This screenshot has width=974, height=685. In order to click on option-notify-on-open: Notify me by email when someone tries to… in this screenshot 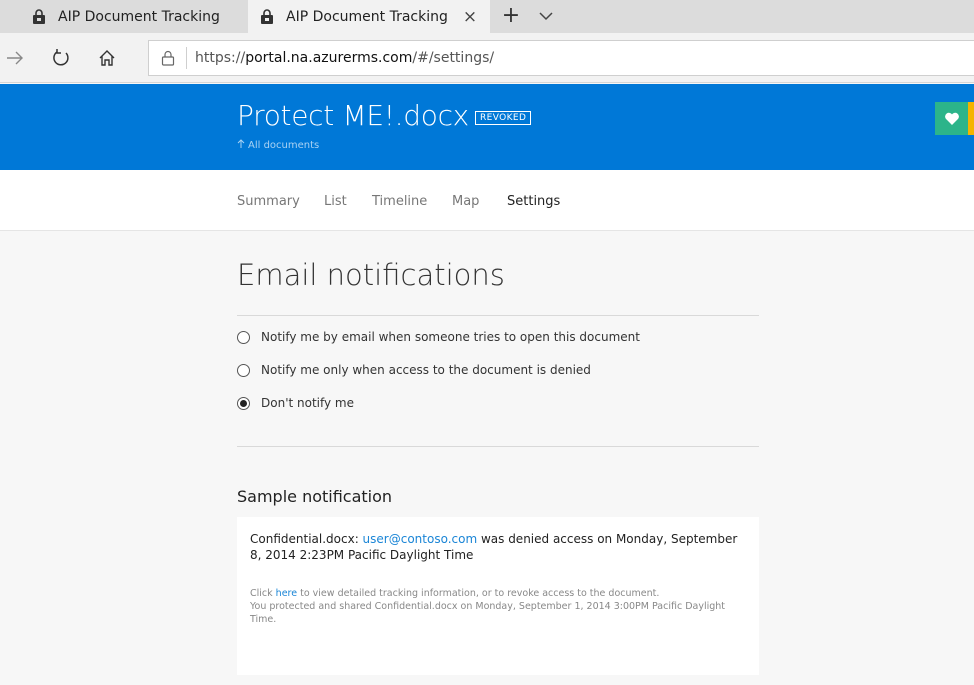, I will do `click(438, 337)`.